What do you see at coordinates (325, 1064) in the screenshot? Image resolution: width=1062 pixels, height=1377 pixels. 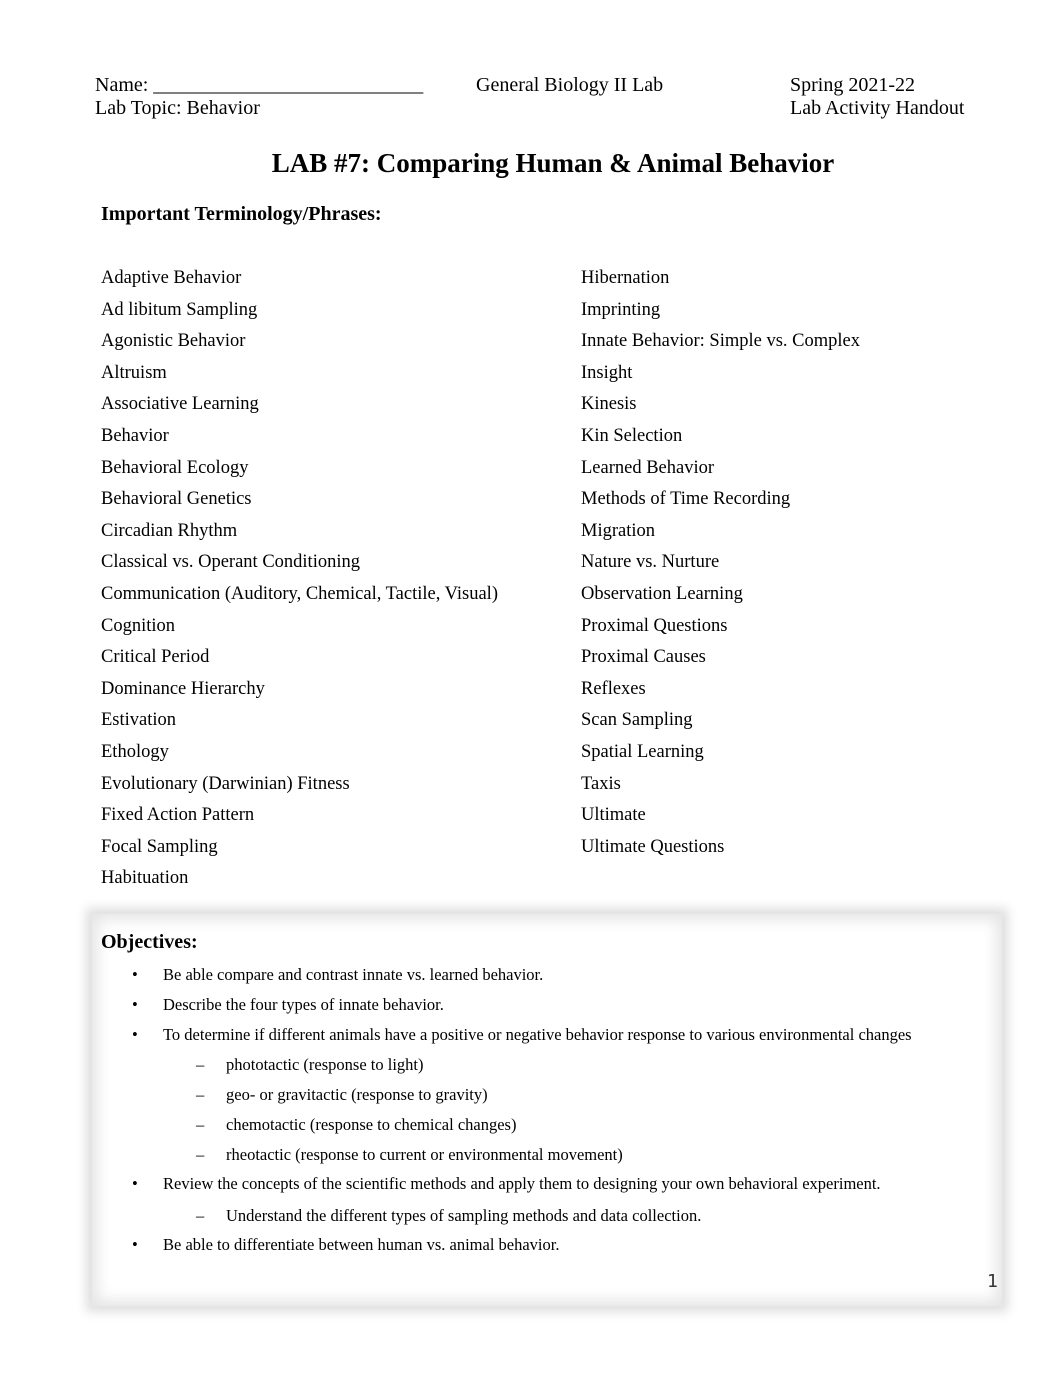 I see `objective-text: phototactic (response to light)` at bounding box center [325, 1064].